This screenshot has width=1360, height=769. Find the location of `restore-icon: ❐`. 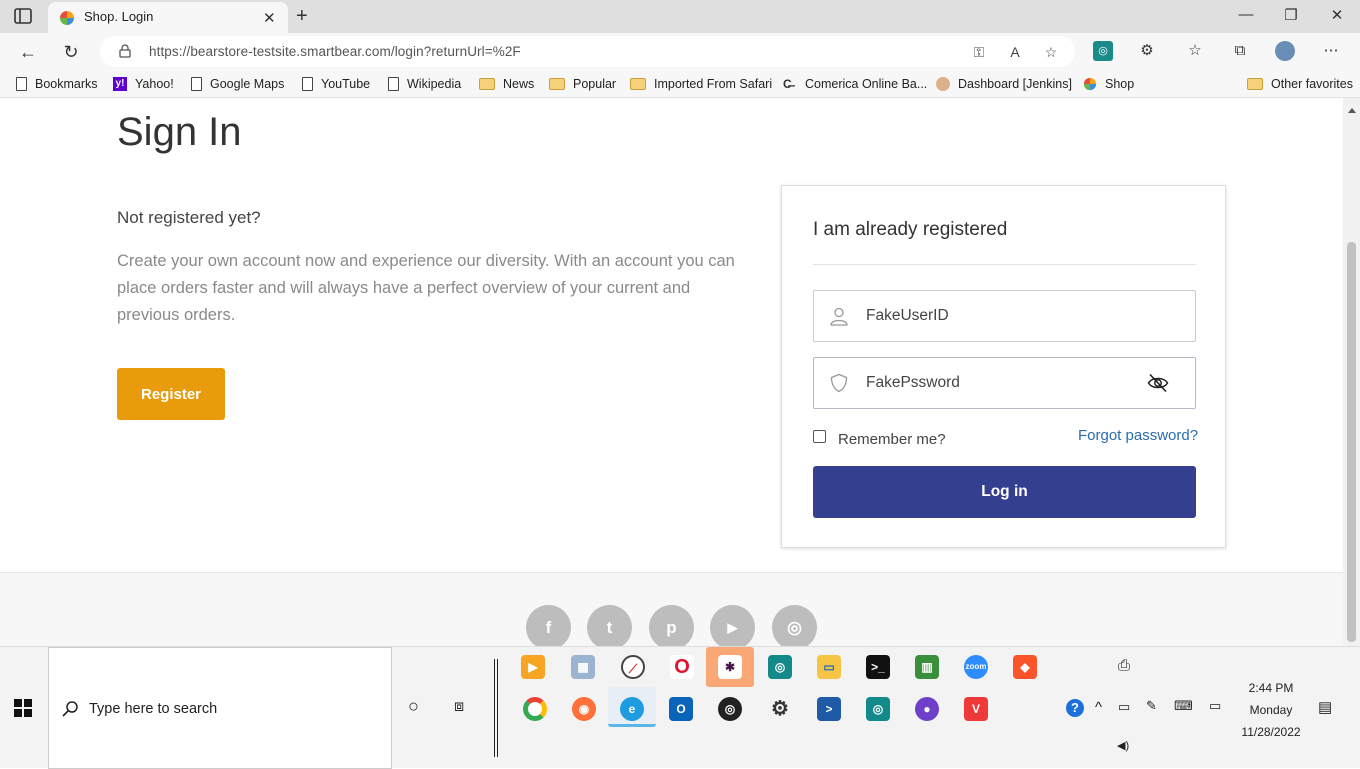

restore-icon: ❐ is located at coordinates (1291, 15).